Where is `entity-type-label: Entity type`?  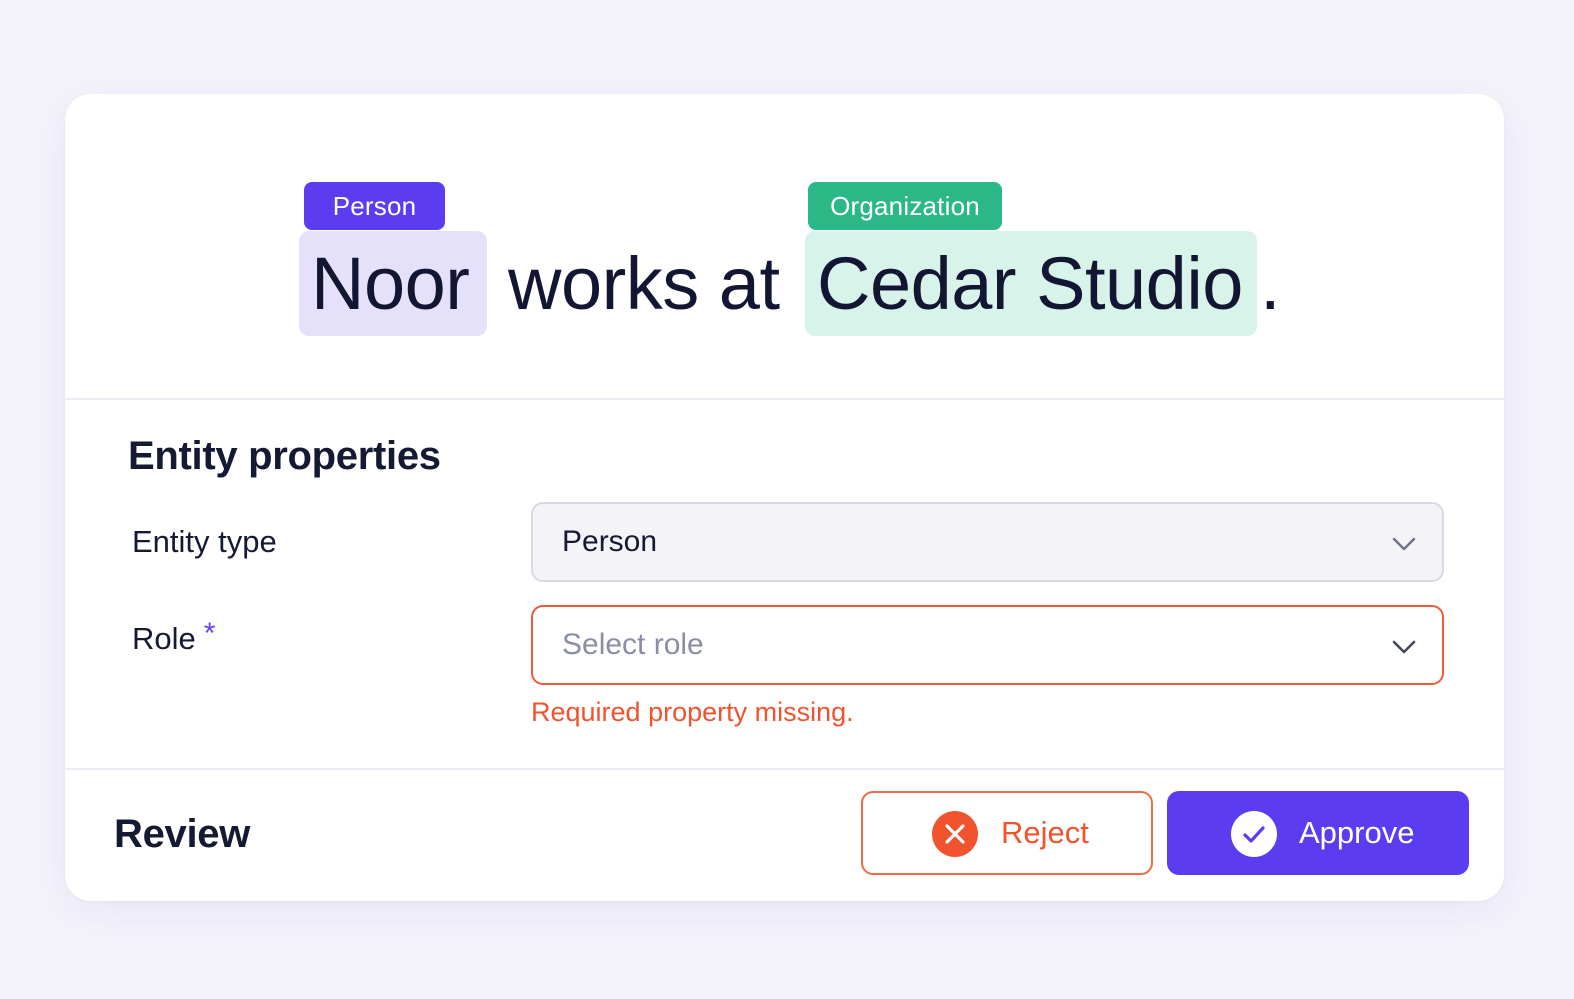 entity-type-label: Entity type is located at coordinates (204, 541).